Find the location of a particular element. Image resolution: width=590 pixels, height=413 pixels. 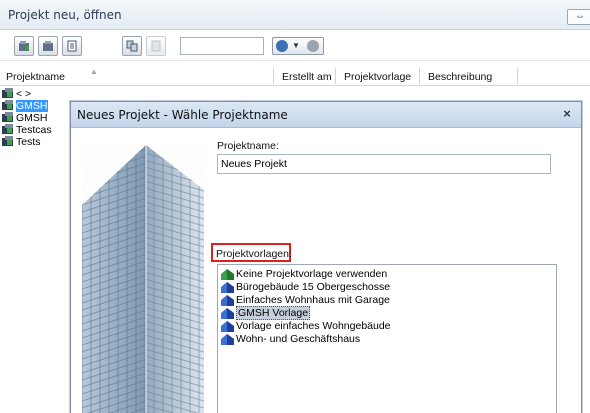

delete-project-button is located at coordinates (156, 46).